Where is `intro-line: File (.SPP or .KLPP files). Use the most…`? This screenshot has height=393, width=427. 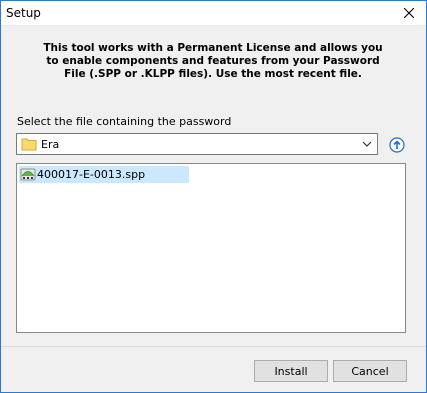 intro-line: File (.SPP or .KLPP files). Use the most… is located at coordinates (213, 74).